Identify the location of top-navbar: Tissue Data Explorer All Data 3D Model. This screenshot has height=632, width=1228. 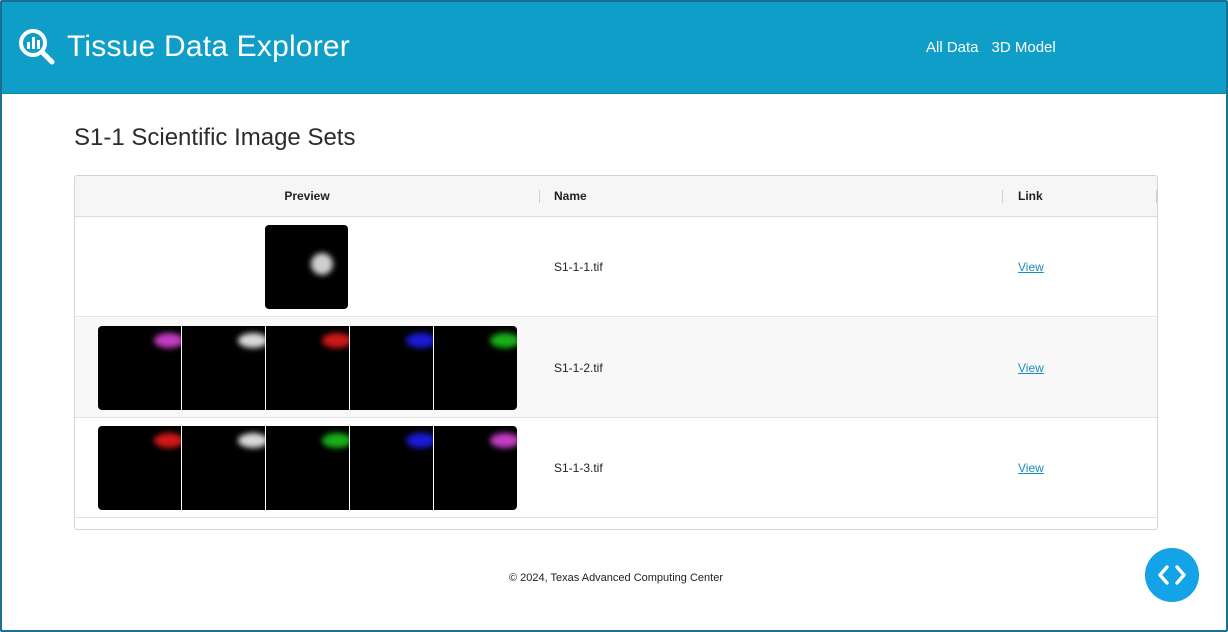
(614, 48).